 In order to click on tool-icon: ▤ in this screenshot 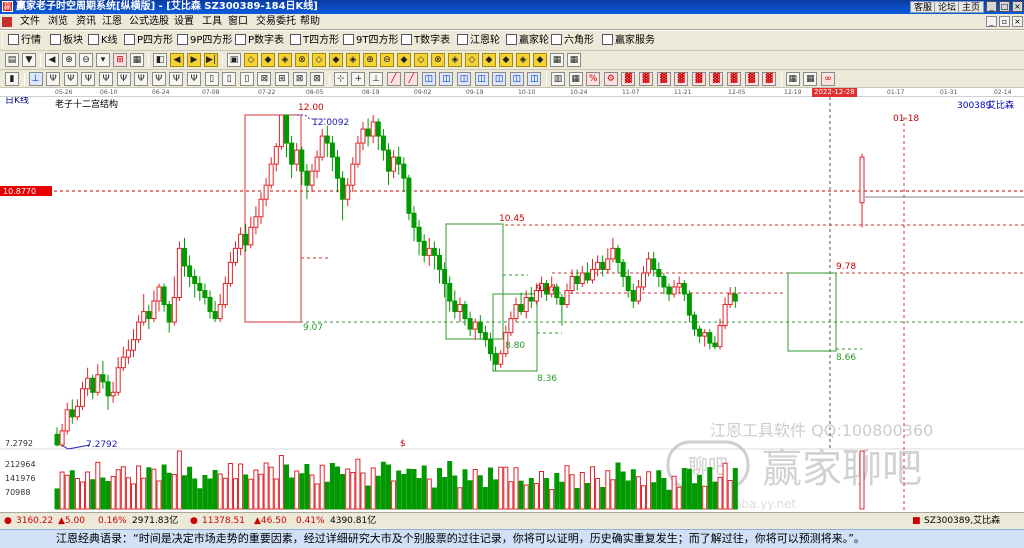, I will do `click(12, 60)`.